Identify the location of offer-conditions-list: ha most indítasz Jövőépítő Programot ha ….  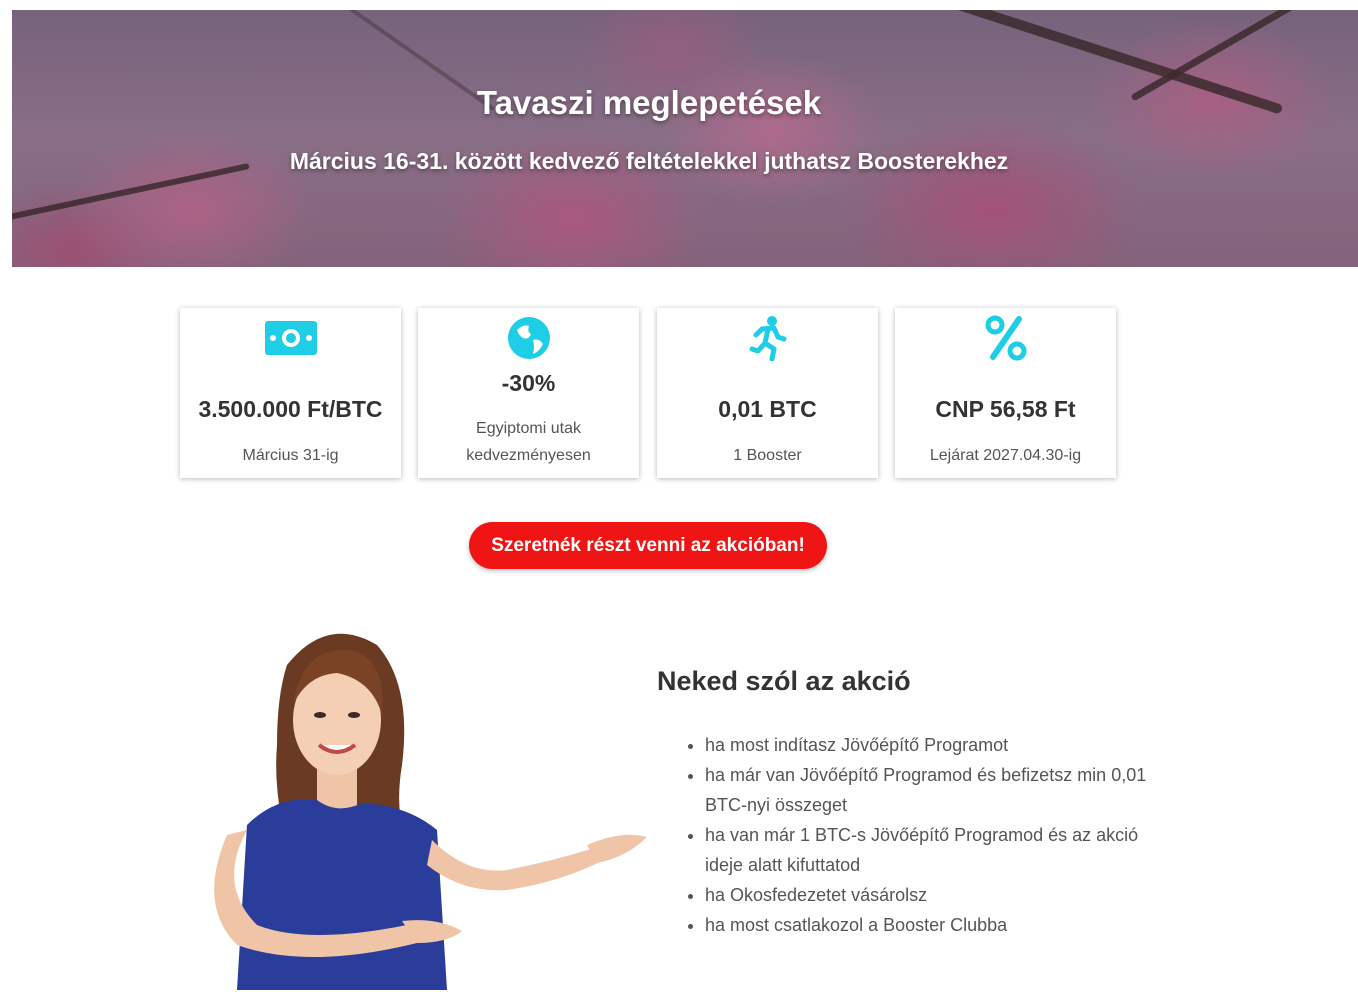
(918, 835).